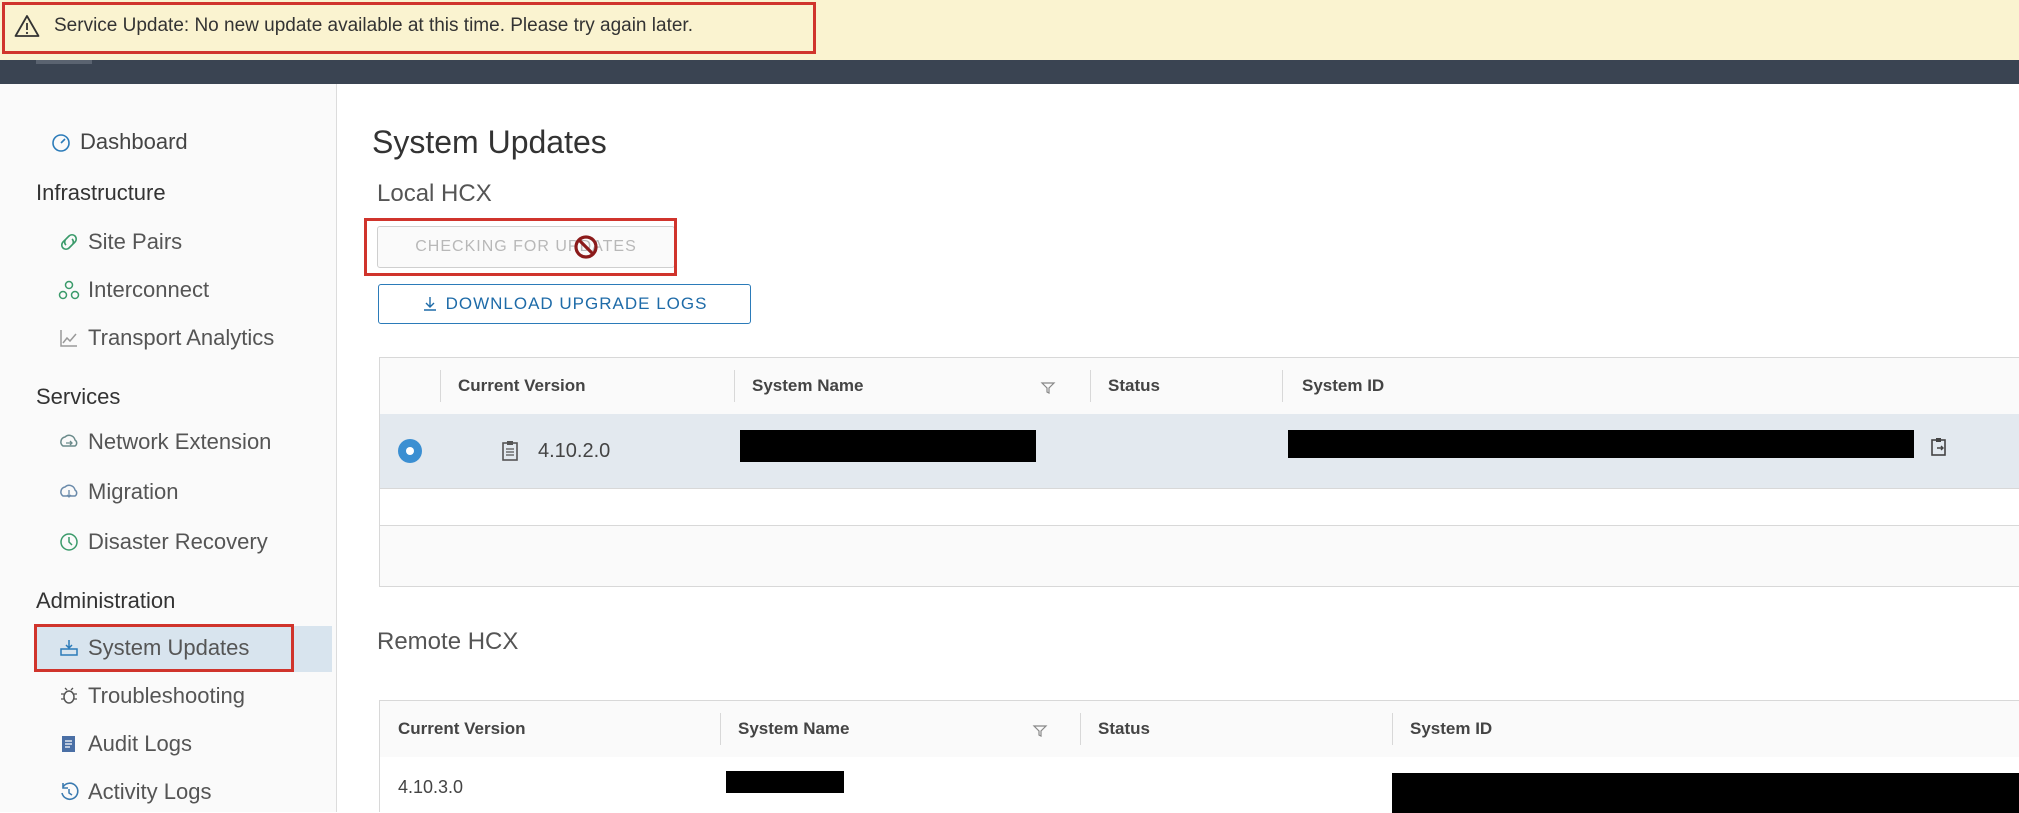 The height and width of the screenshot is (813, 2019). Describe the element at coordinates (140, 743) in the screenshot. I see `sidebar-item-label: Audit Logs` at that location.